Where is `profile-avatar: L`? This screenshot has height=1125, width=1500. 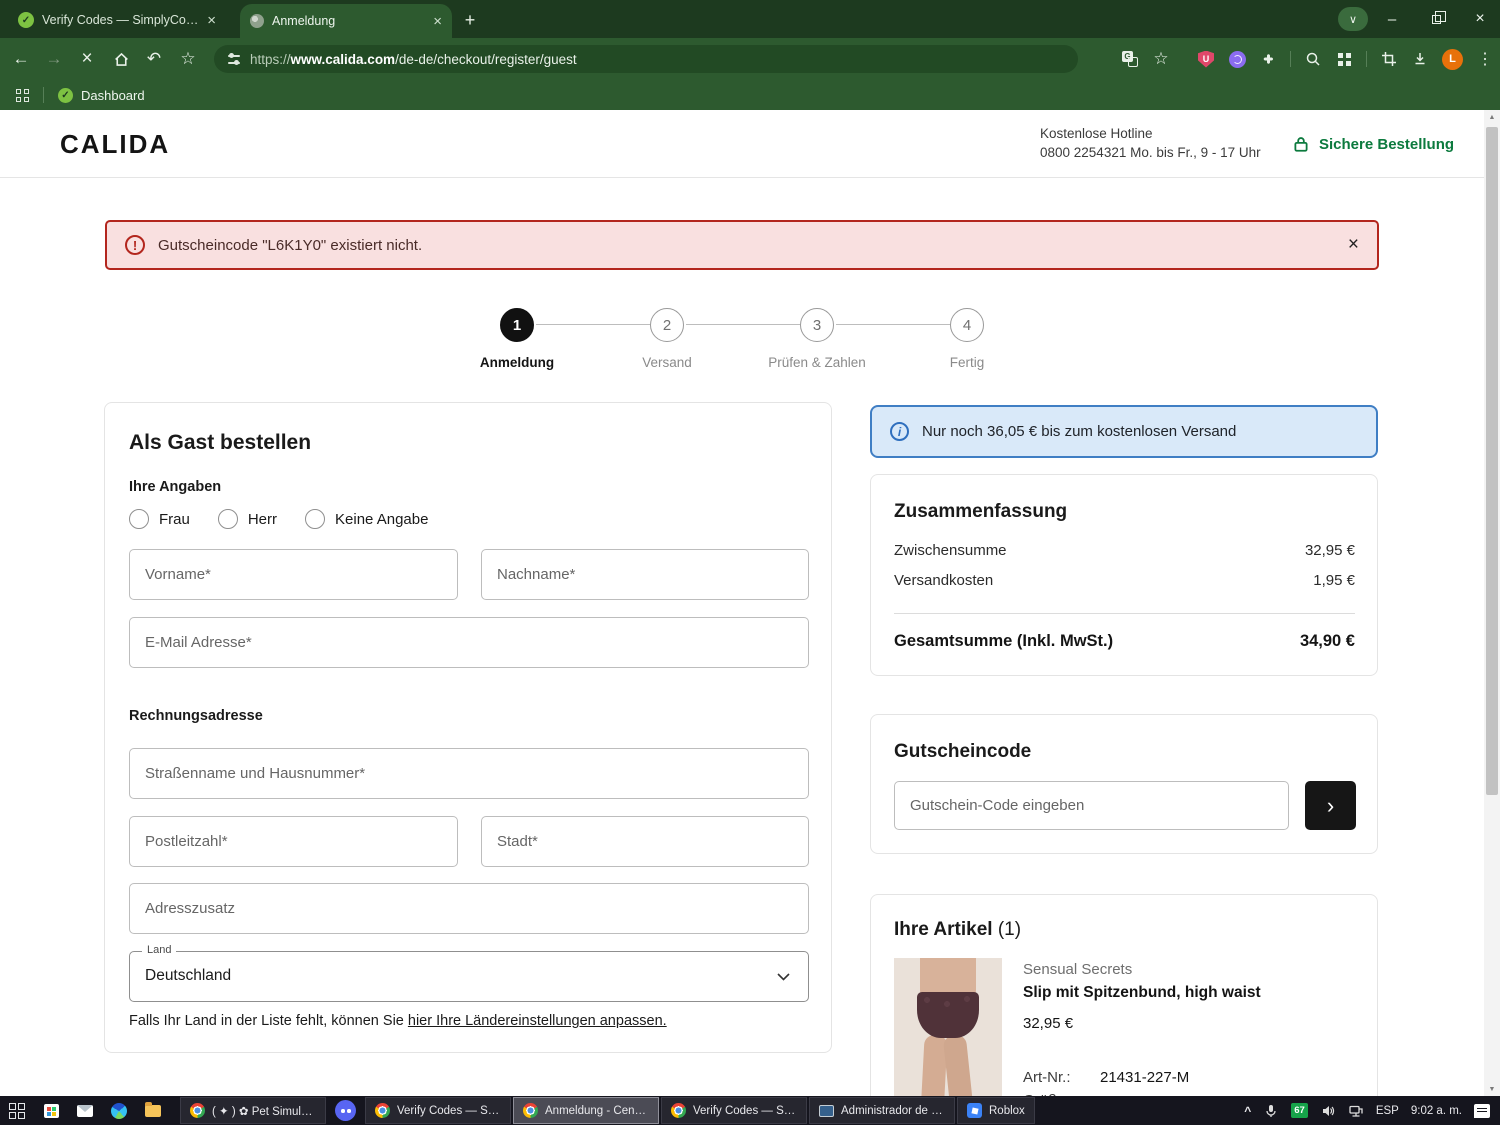 profile-avatar: L is located at coordinates (1452, 59).